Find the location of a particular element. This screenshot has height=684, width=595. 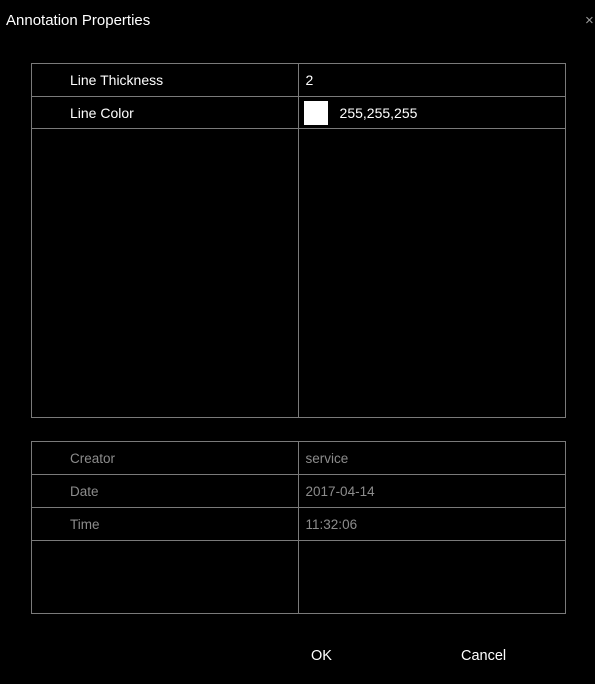

property-row-line-color: Line Color 255,255,255 is located at coordinates (299, 113).